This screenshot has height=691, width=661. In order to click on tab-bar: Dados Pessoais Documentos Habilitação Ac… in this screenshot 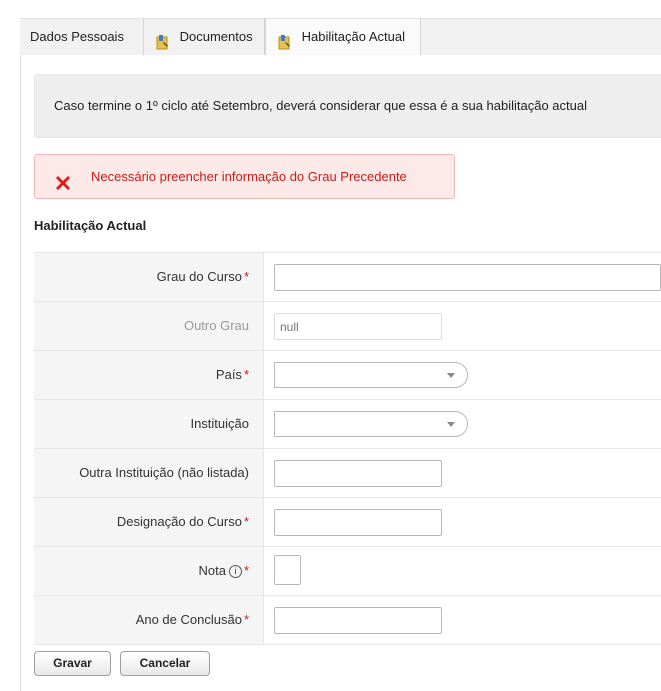, I will do `click(340, 37)`.